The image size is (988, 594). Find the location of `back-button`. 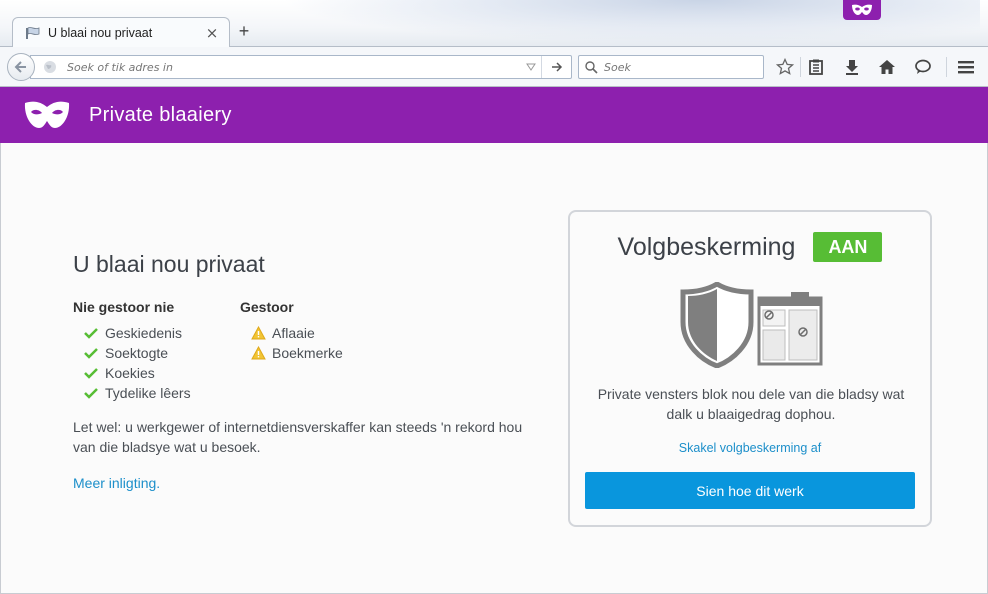

back-button is located at coordinates (21, 67).